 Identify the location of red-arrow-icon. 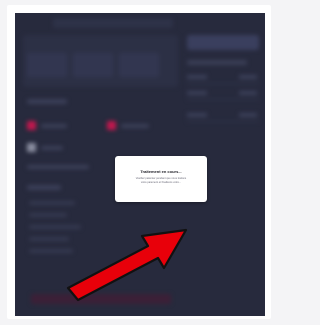
(130, 262).